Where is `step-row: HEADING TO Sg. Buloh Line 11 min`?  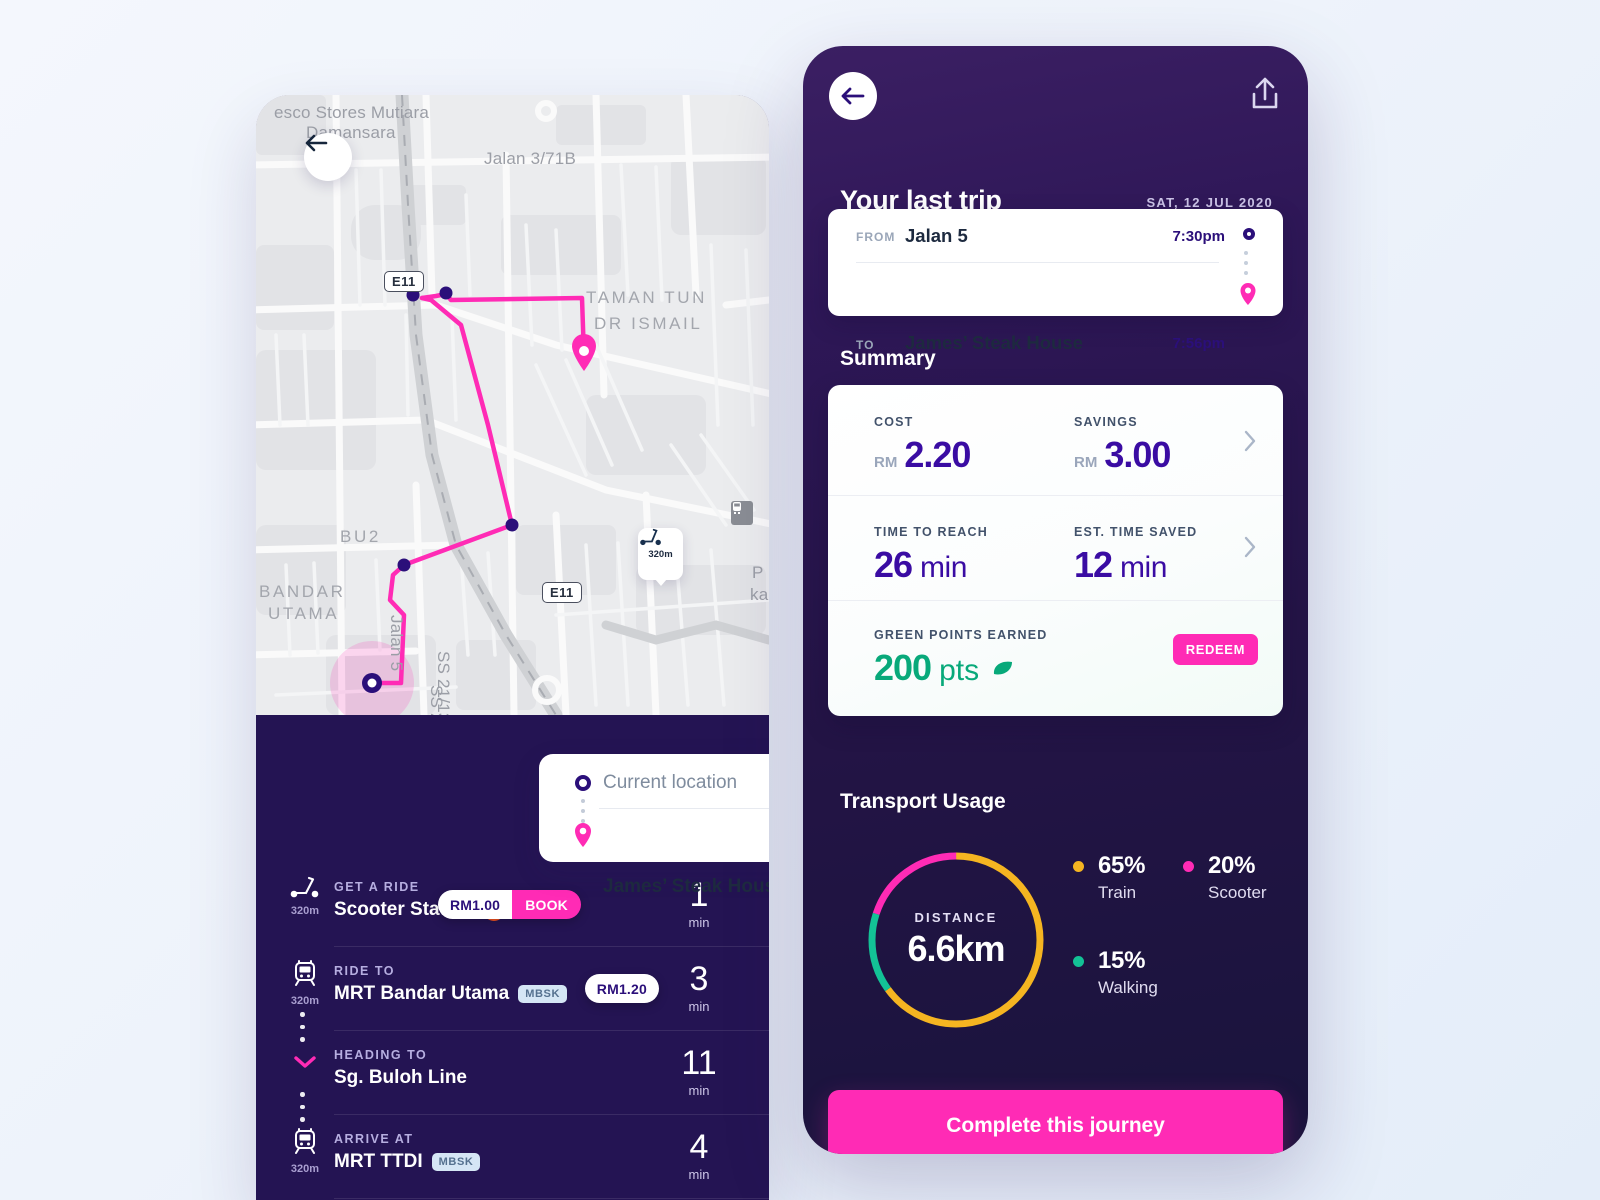 step-row: HEADING TO Sg. Buloh Line 11 min is located at coordinates (512, 1076).